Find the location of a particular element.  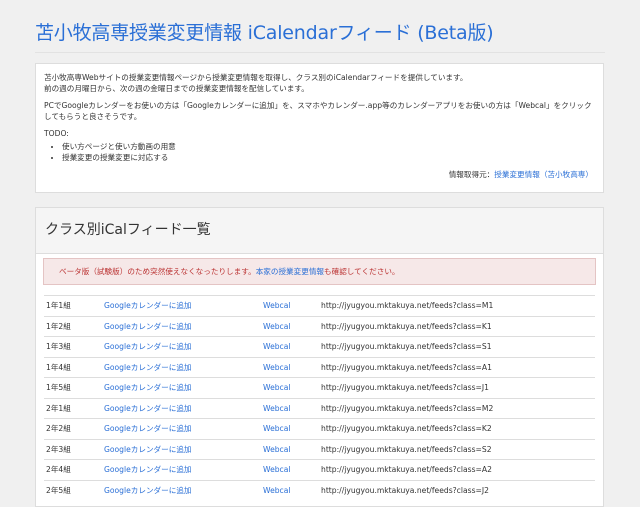

source-link: 授業変更情報（苫小牧高専） is located at coordinates (543, 174).